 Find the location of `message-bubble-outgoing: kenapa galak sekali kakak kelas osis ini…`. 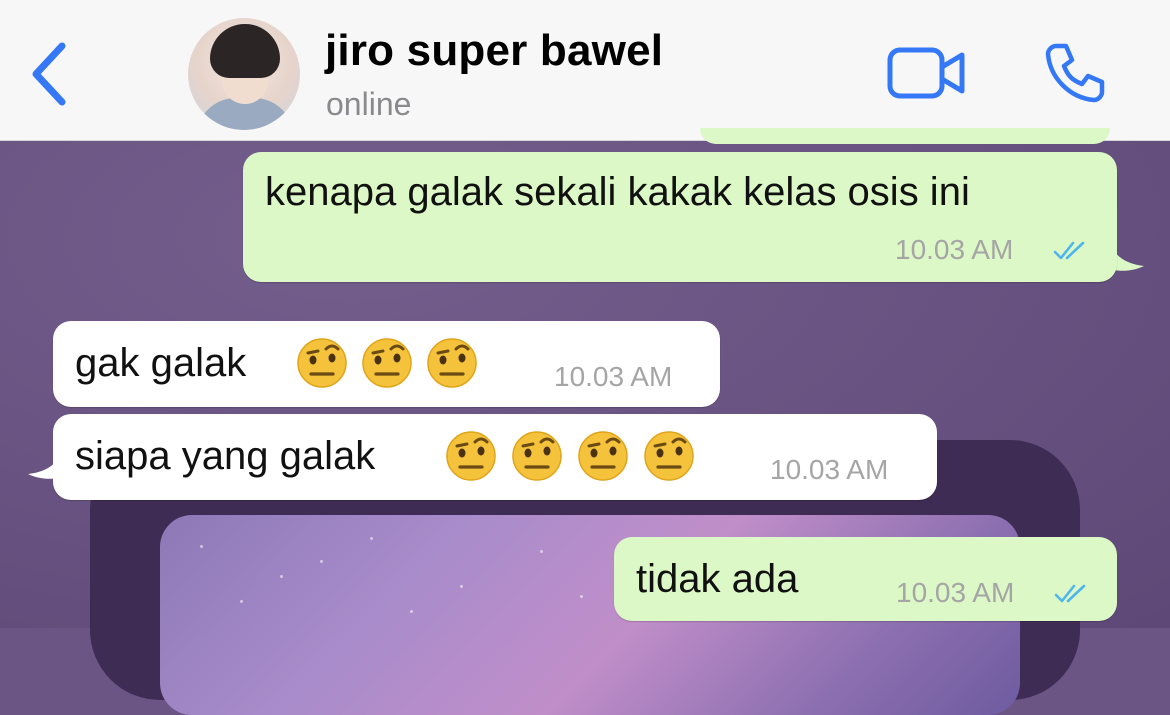

message-bubble-outgoing: kenapa galak sekali kakak kelas osis ini… is located at coordinates (680, 217).